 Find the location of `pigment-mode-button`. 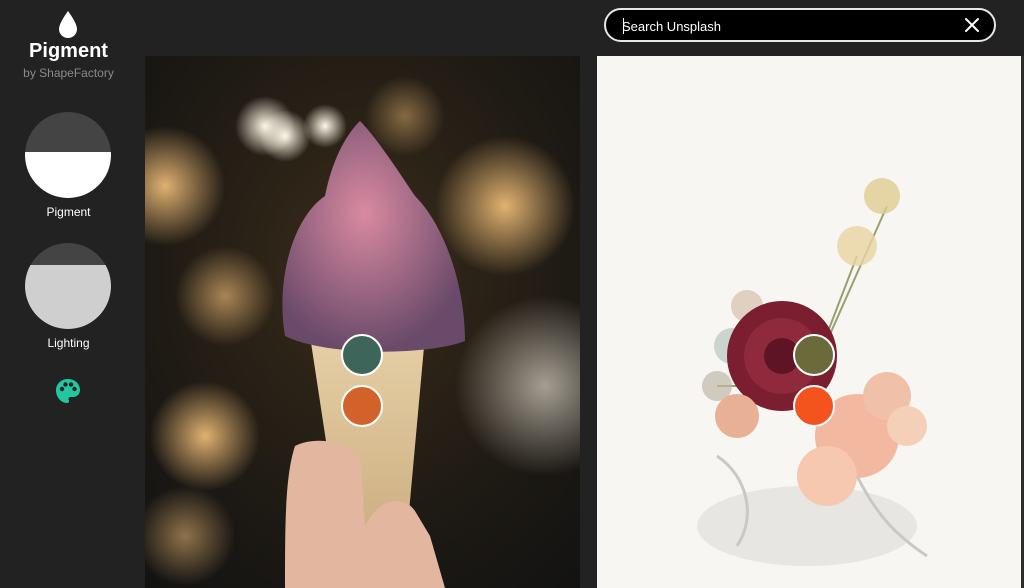

pigment-mode-button is located at coordinates (68, 155).